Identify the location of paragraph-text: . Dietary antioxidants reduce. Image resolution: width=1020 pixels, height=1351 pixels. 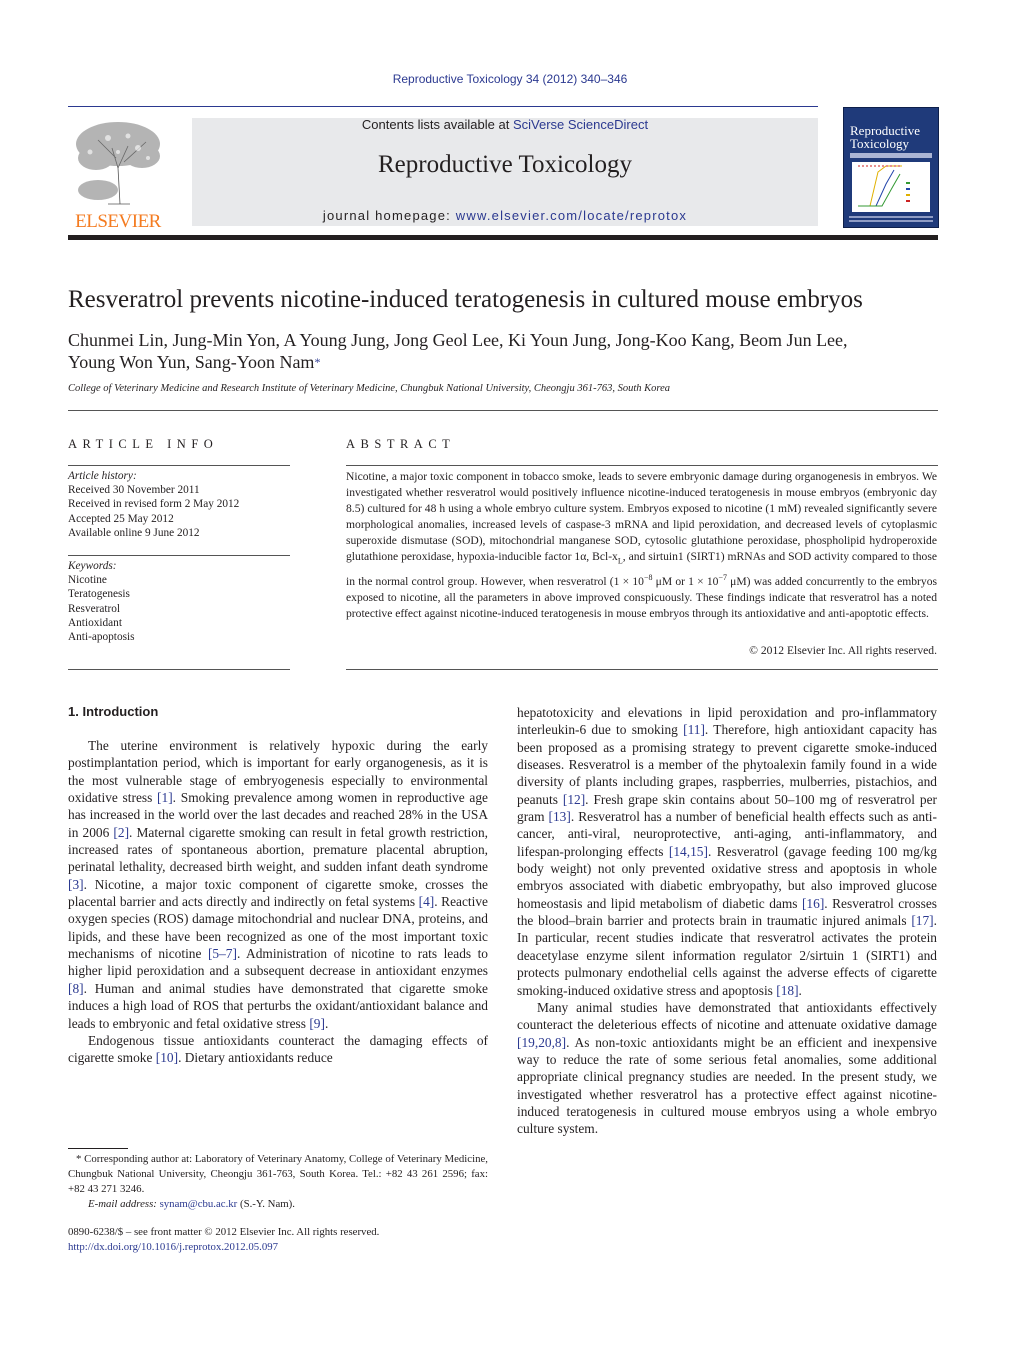
(255, 1058).